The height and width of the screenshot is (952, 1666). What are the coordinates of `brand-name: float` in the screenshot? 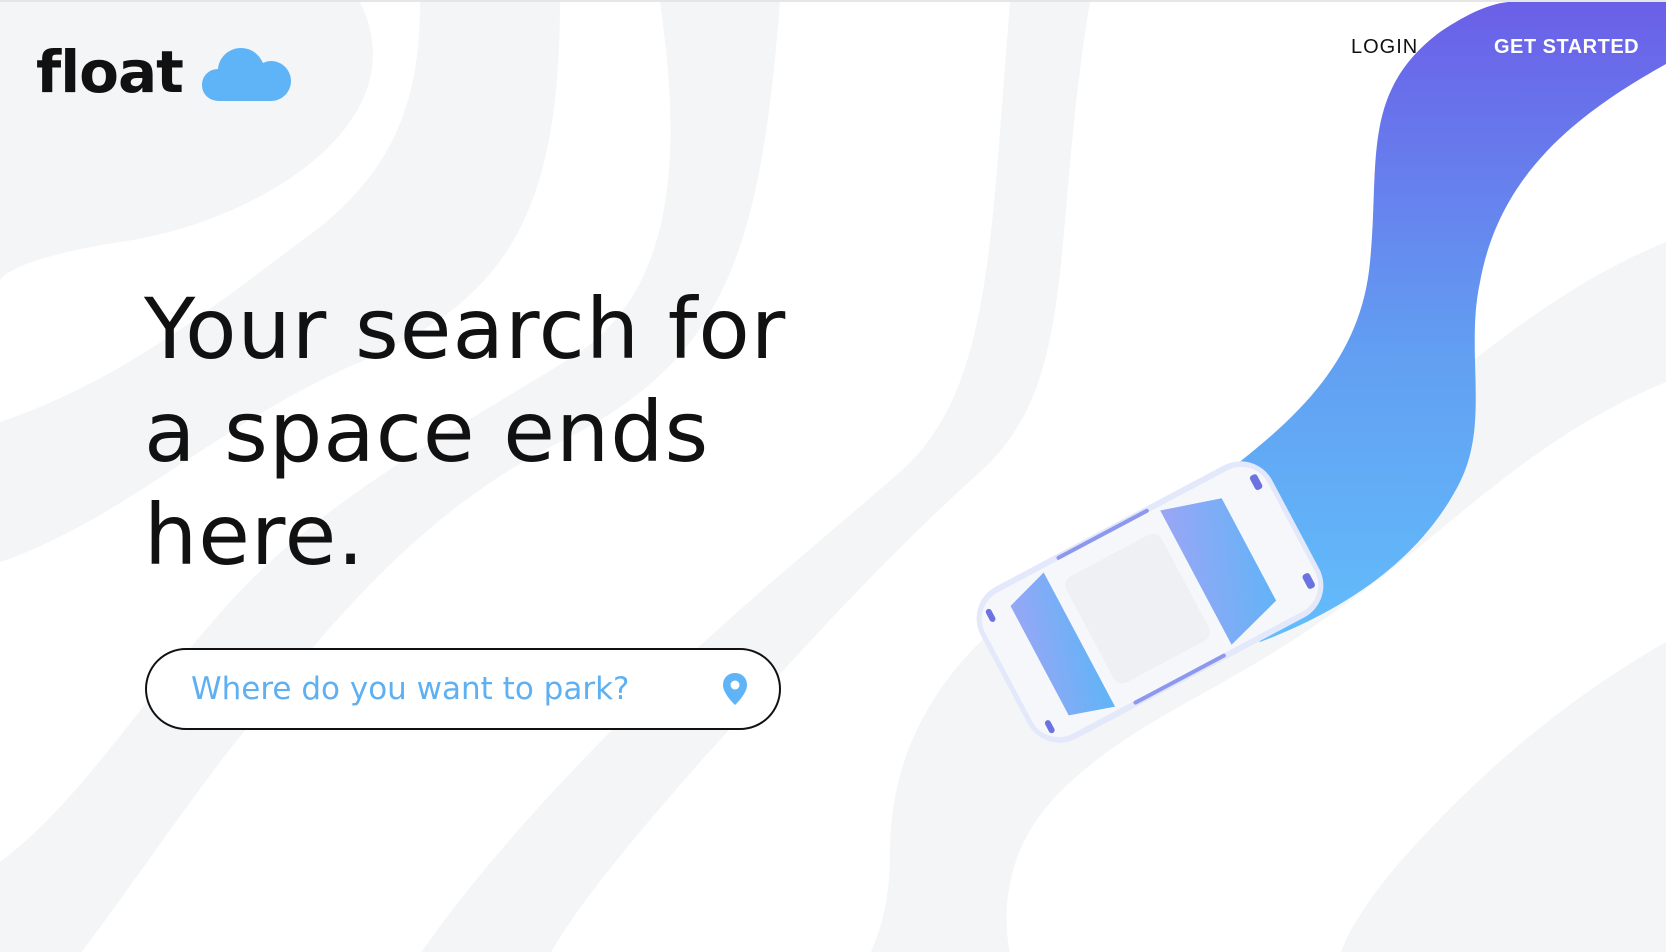 It's located at (110, 72).